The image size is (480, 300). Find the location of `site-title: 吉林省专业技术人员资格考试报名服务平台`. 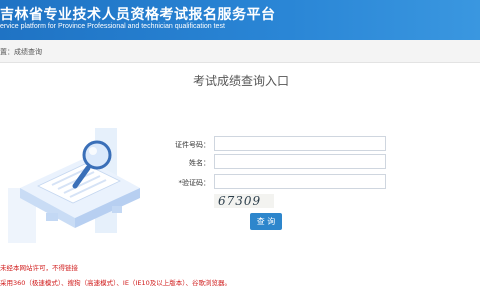

site-title: 吉林省专业技术人员资格考试报名服务平台 is located at coordinates (138, 15).